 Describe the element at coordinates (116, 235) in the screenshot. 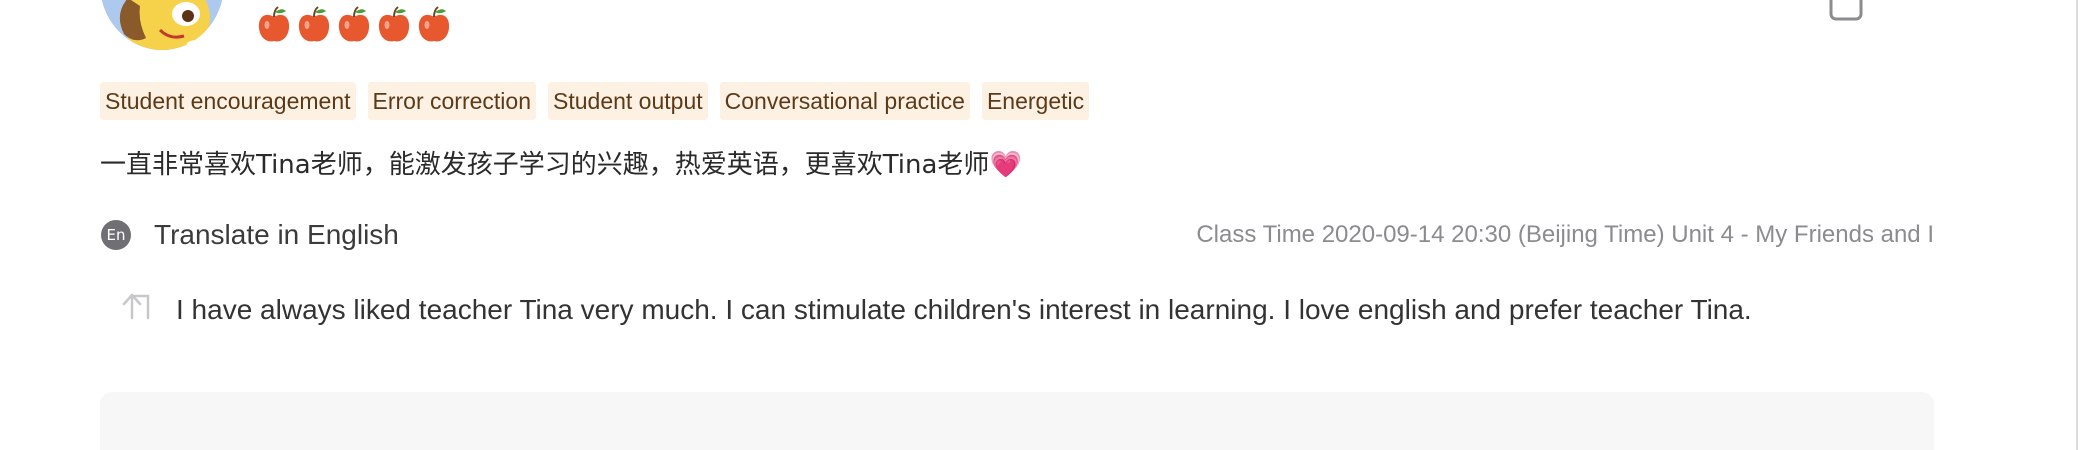

I see `translate-icon: En` at that location.